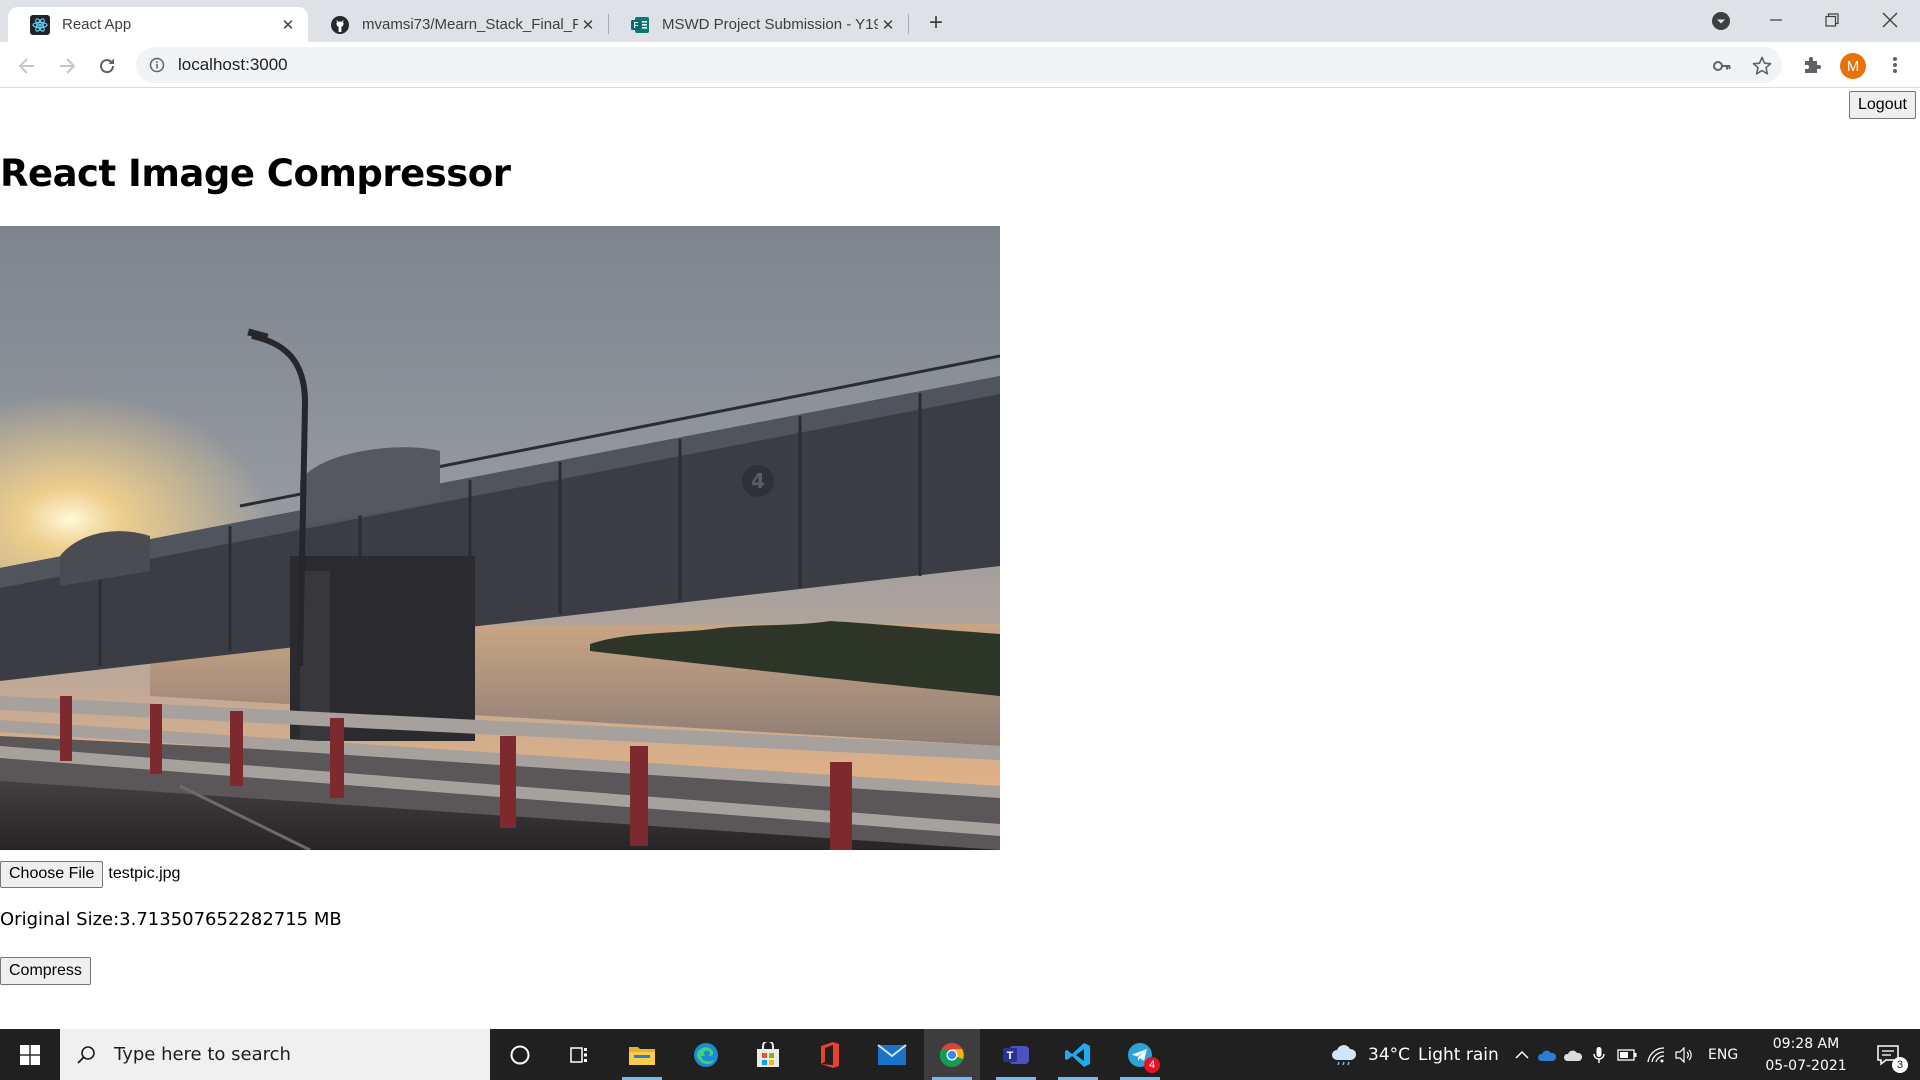 The width and height of the screenshot is (1920, 1080). What do you see at coordinates (706, 1054) in the screenshot?
I see `edge-icon` at bounding box center [706, 1054].